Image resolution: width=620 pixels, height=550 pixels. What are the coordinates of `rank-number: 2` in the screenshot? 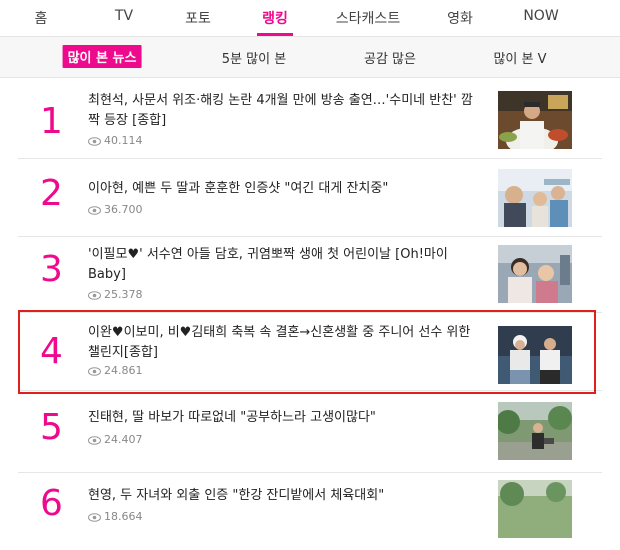 It's located at (51, 193).